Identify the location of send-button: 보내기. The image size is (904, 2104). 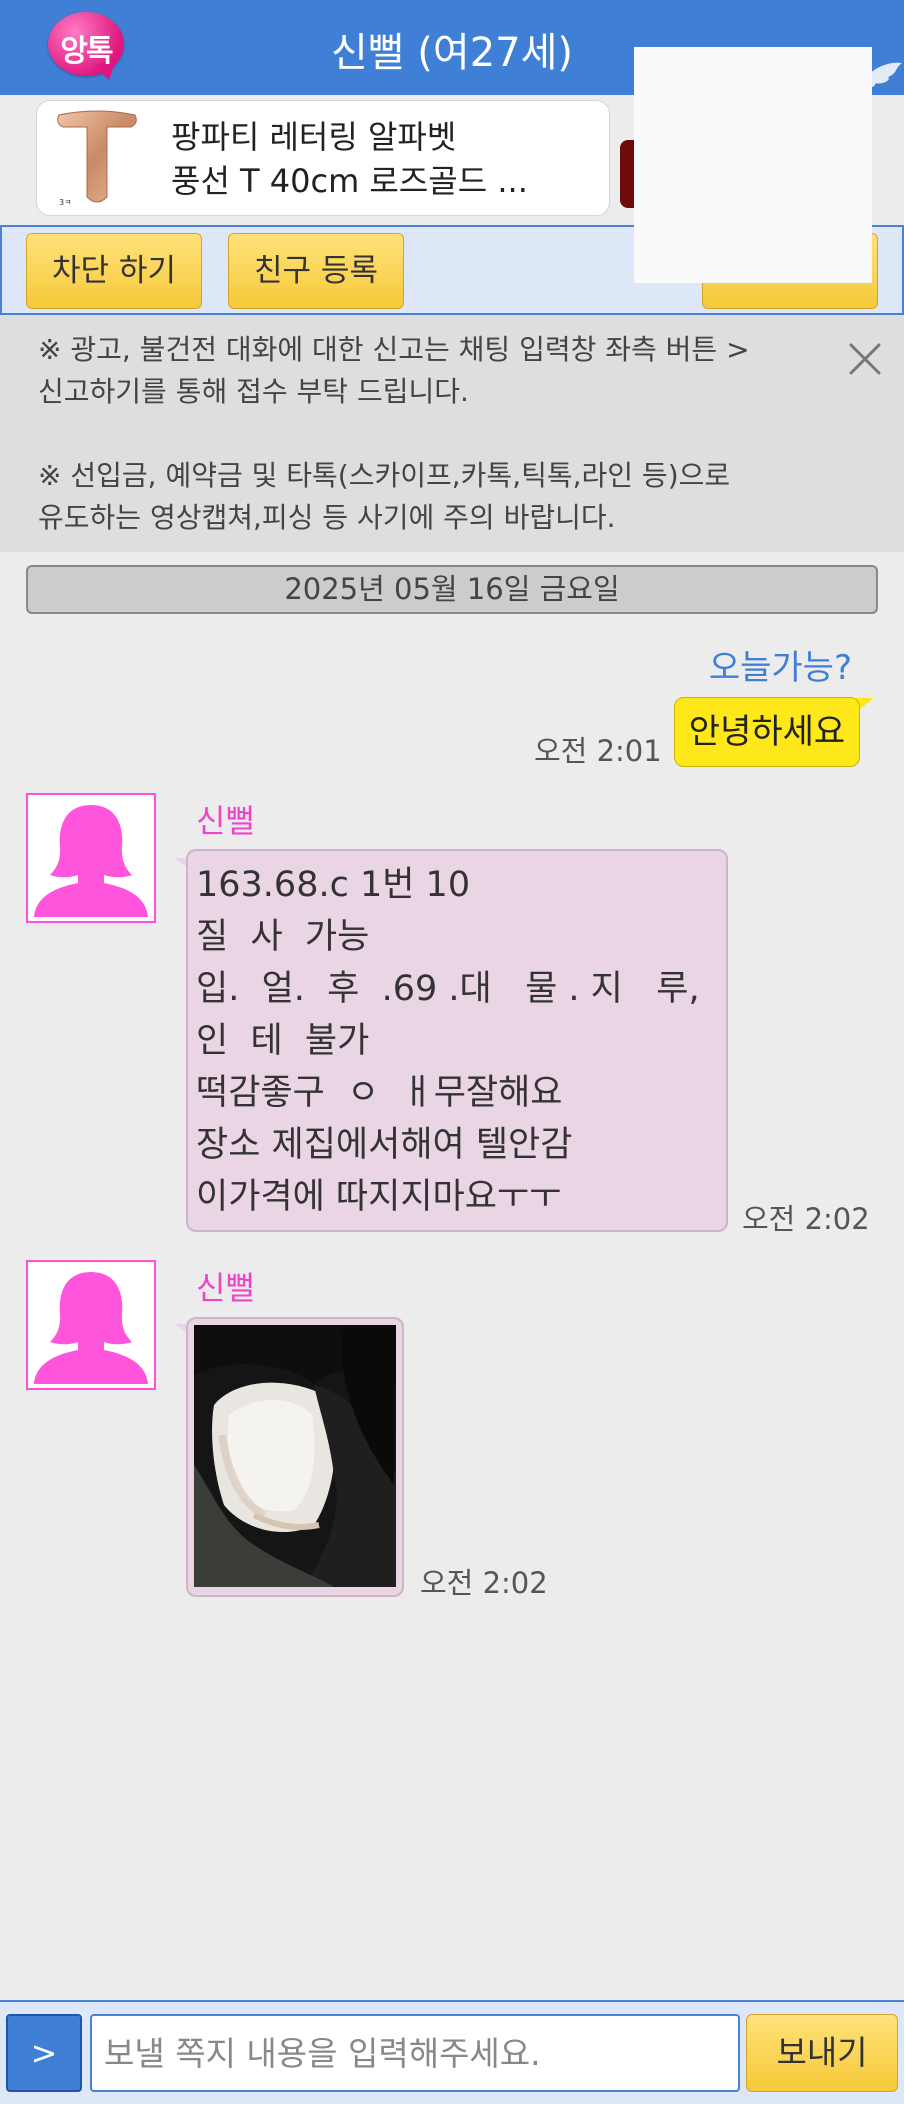
(822, 2053).